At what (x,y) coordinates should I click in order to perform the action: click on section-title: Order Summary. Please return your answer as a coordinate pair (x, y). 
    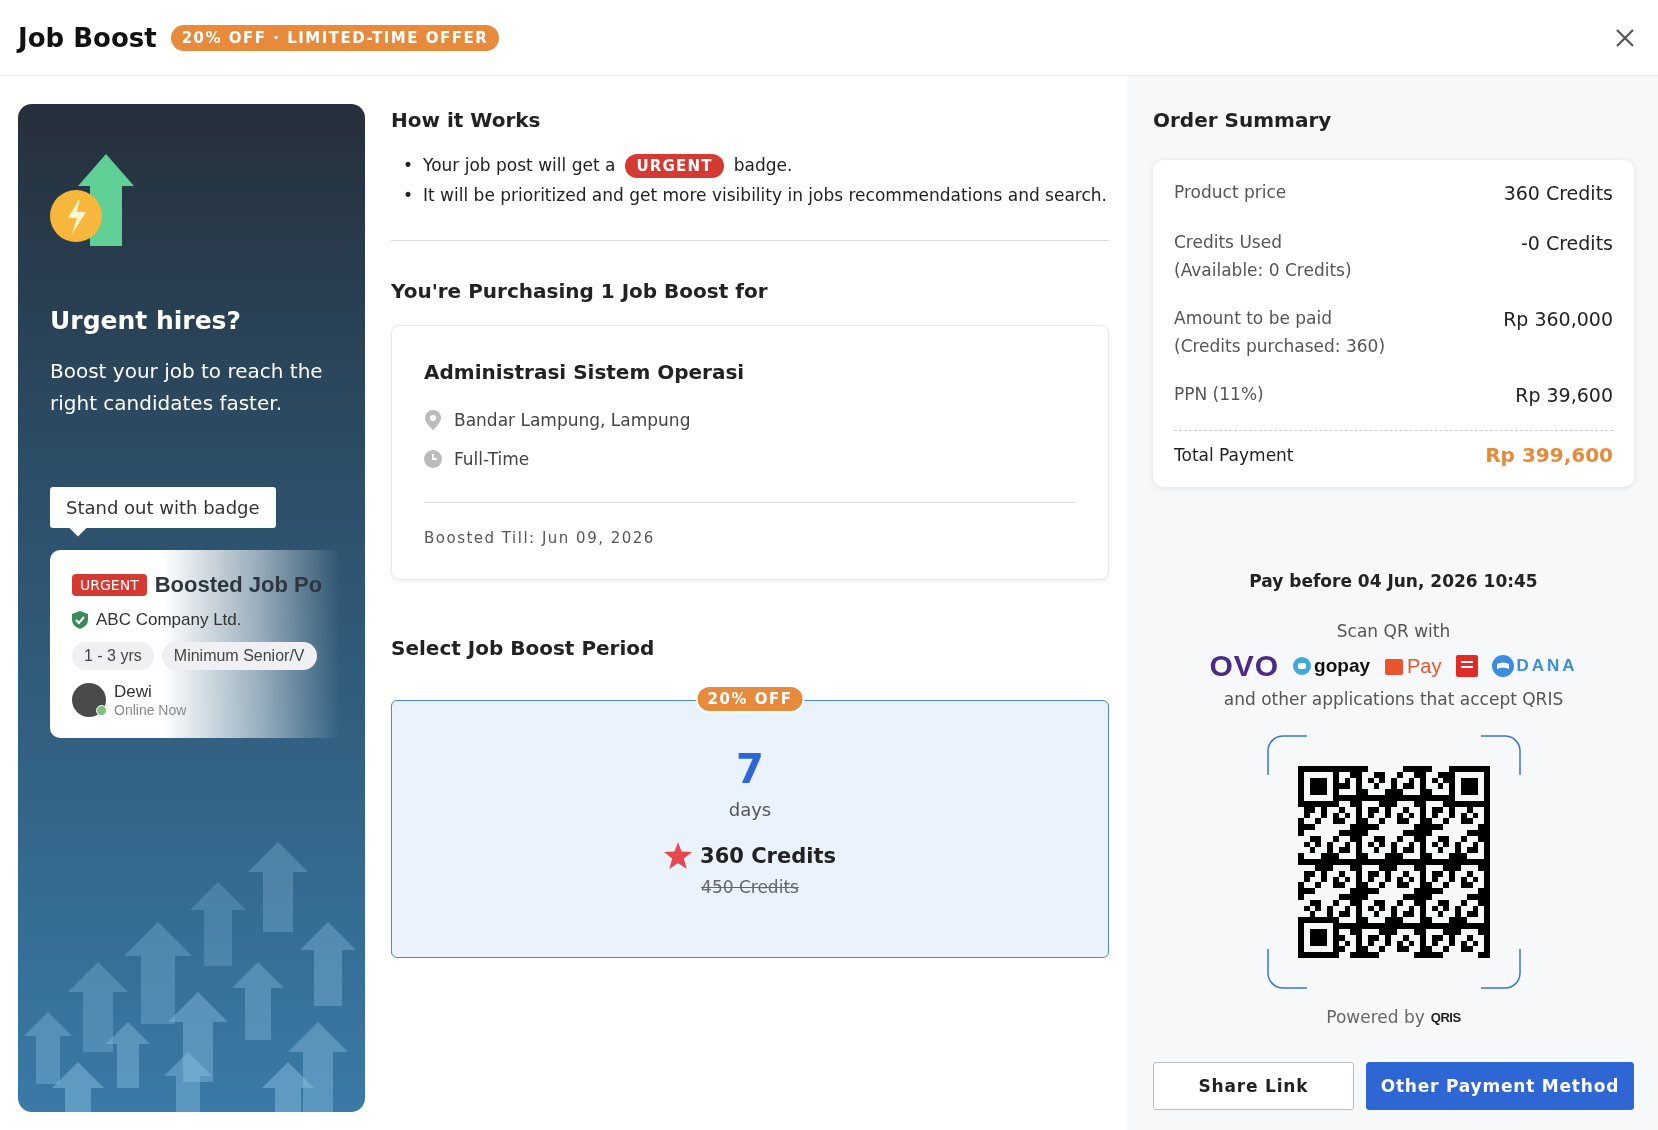
    Looking at the image, I should click on (1243, 120).